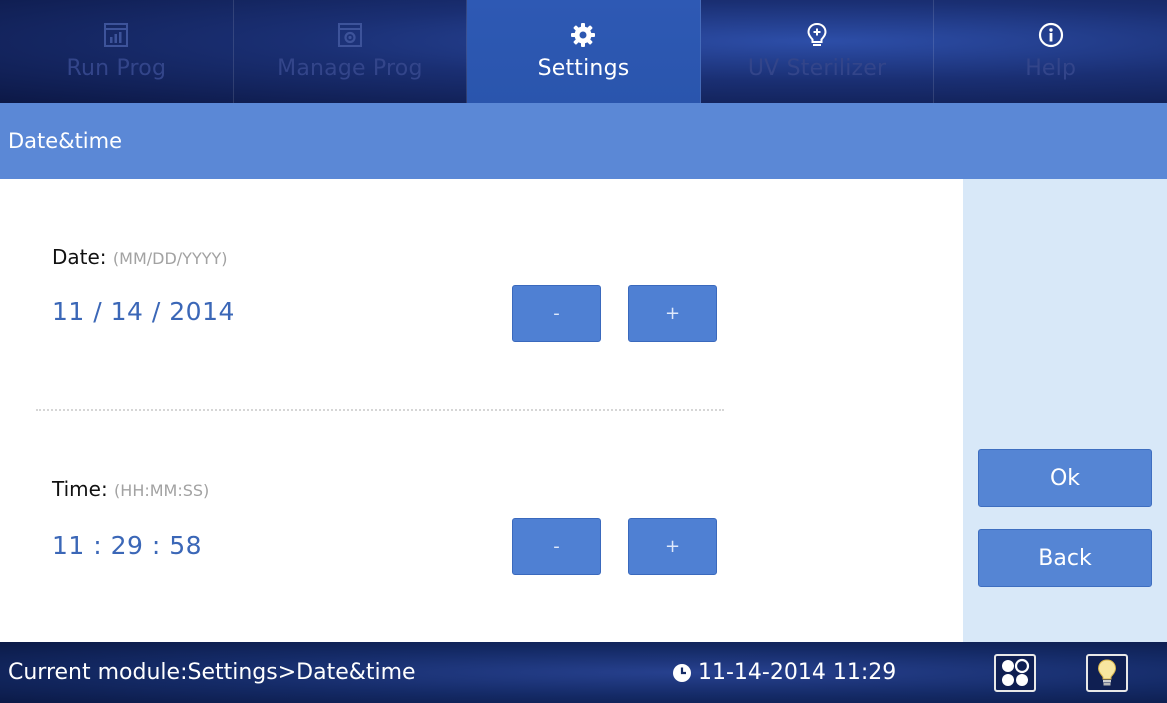 The width and height of the screenshot is (1167, 703). I want to click on time-increment-button: +, so click(672, 546).